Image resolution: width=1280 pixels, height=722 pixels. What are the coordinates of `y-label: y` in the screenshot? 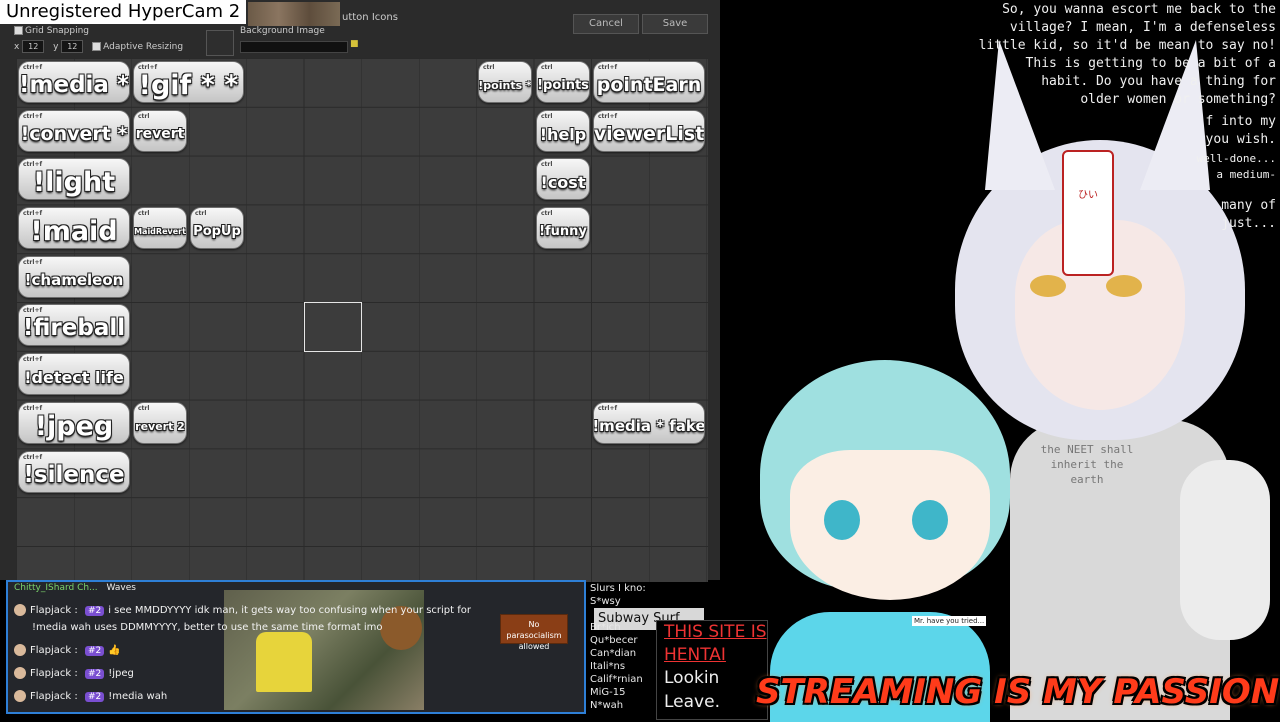 It's located at (56, 47).